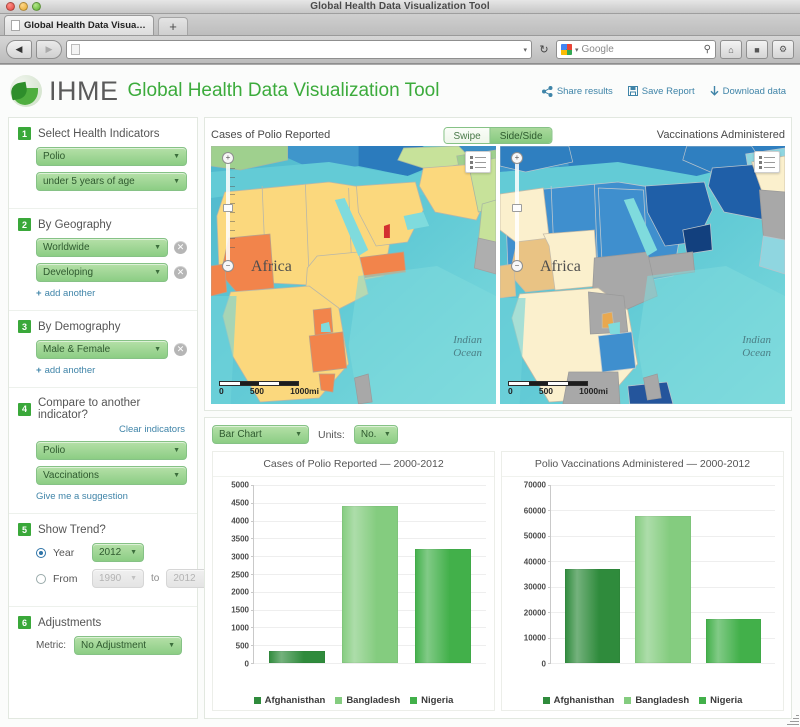 Image resolution: width=800 pixels, height=727 pixels. Describe the element at coordinates (748, 91) in the screenshot. I see `download-data-button: Download data` at that location.